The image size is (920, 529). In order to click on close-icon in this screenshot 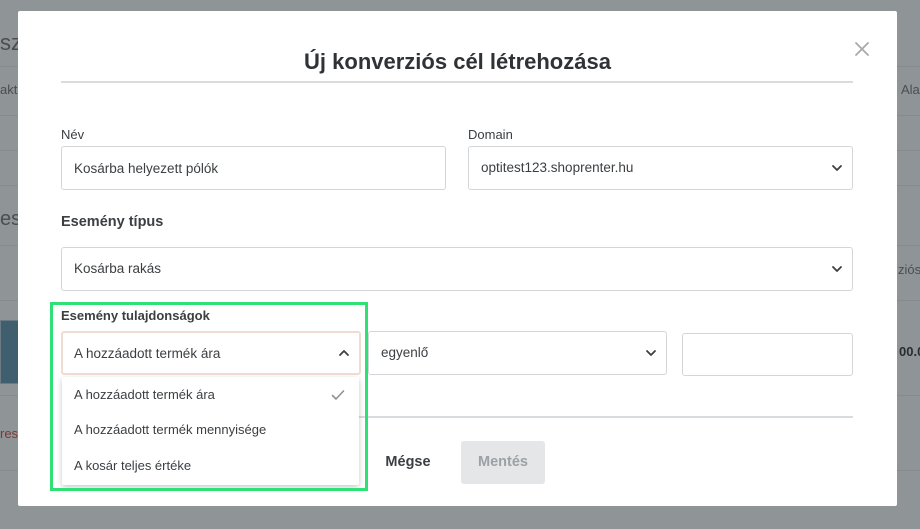, I will do `click(862, 49)`.